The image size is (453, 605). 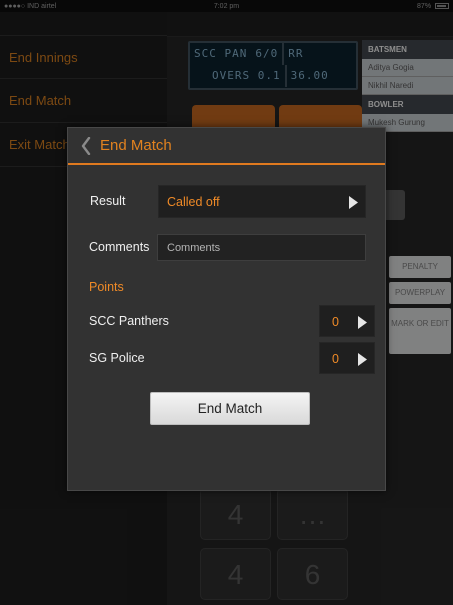 I want to click on team-name: SG Police, so click(x=117, y=358).